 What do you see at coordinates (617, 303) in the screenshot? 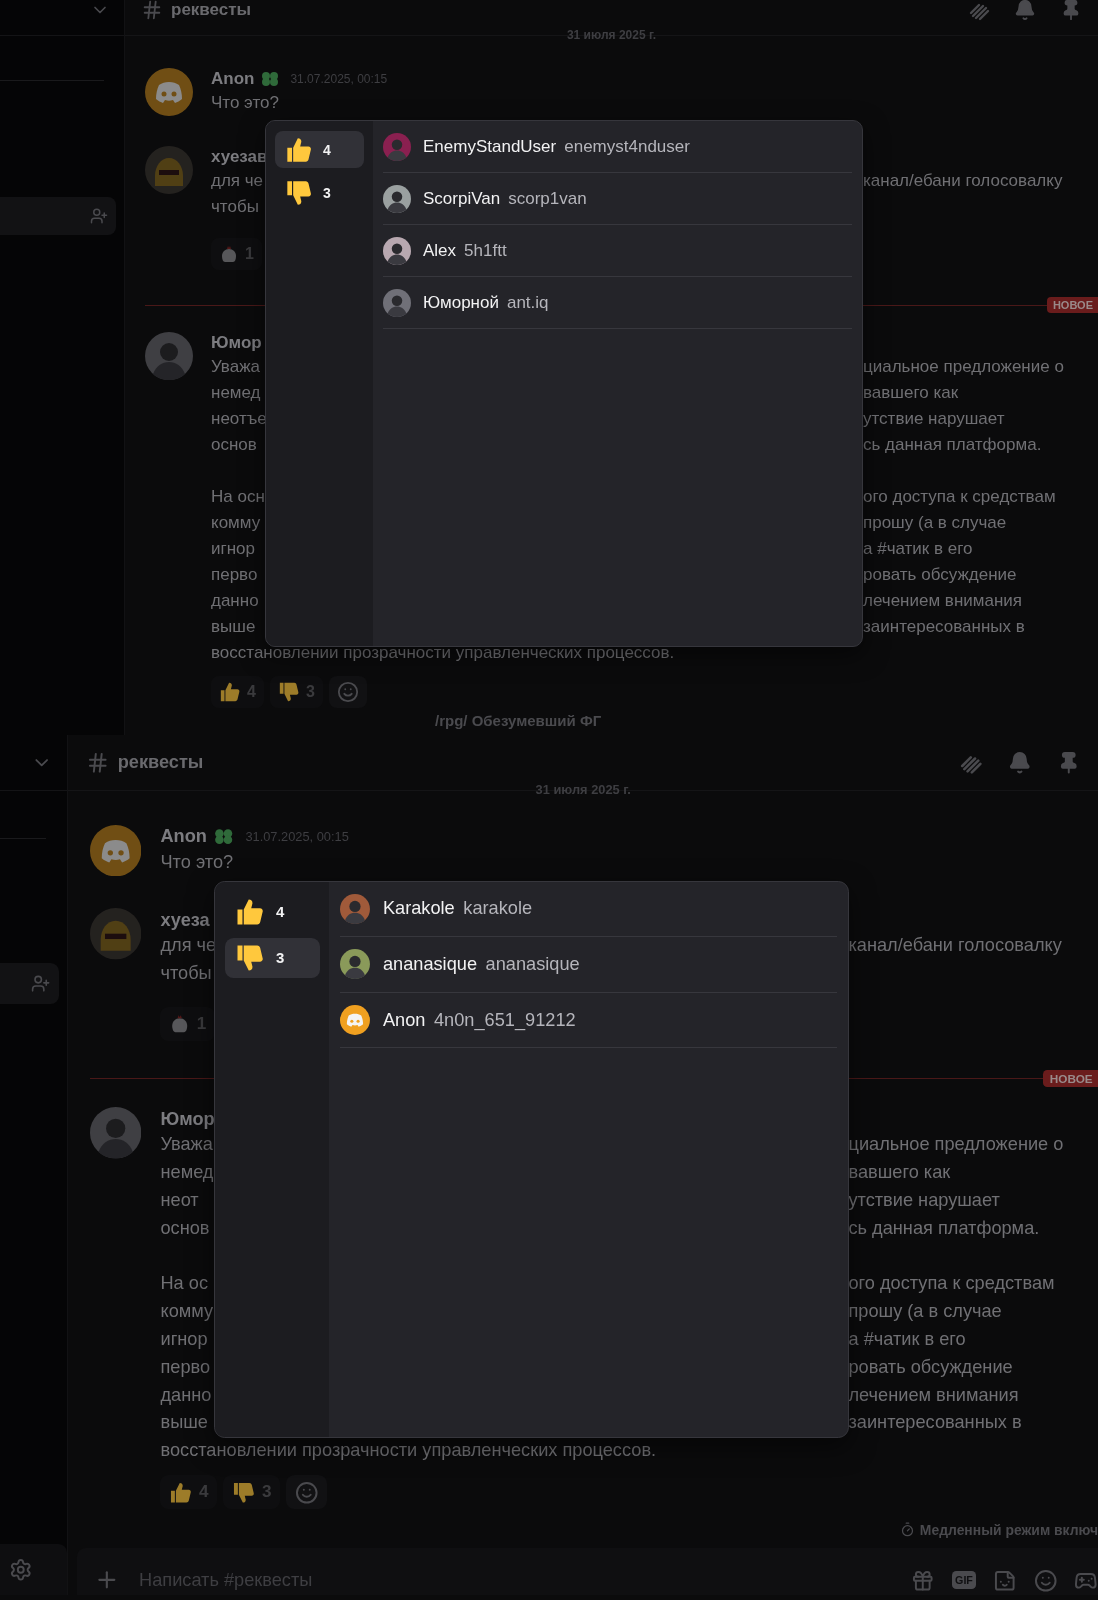
I see `user-row: Юморной ant.iq` at bounding box center [617, 303].